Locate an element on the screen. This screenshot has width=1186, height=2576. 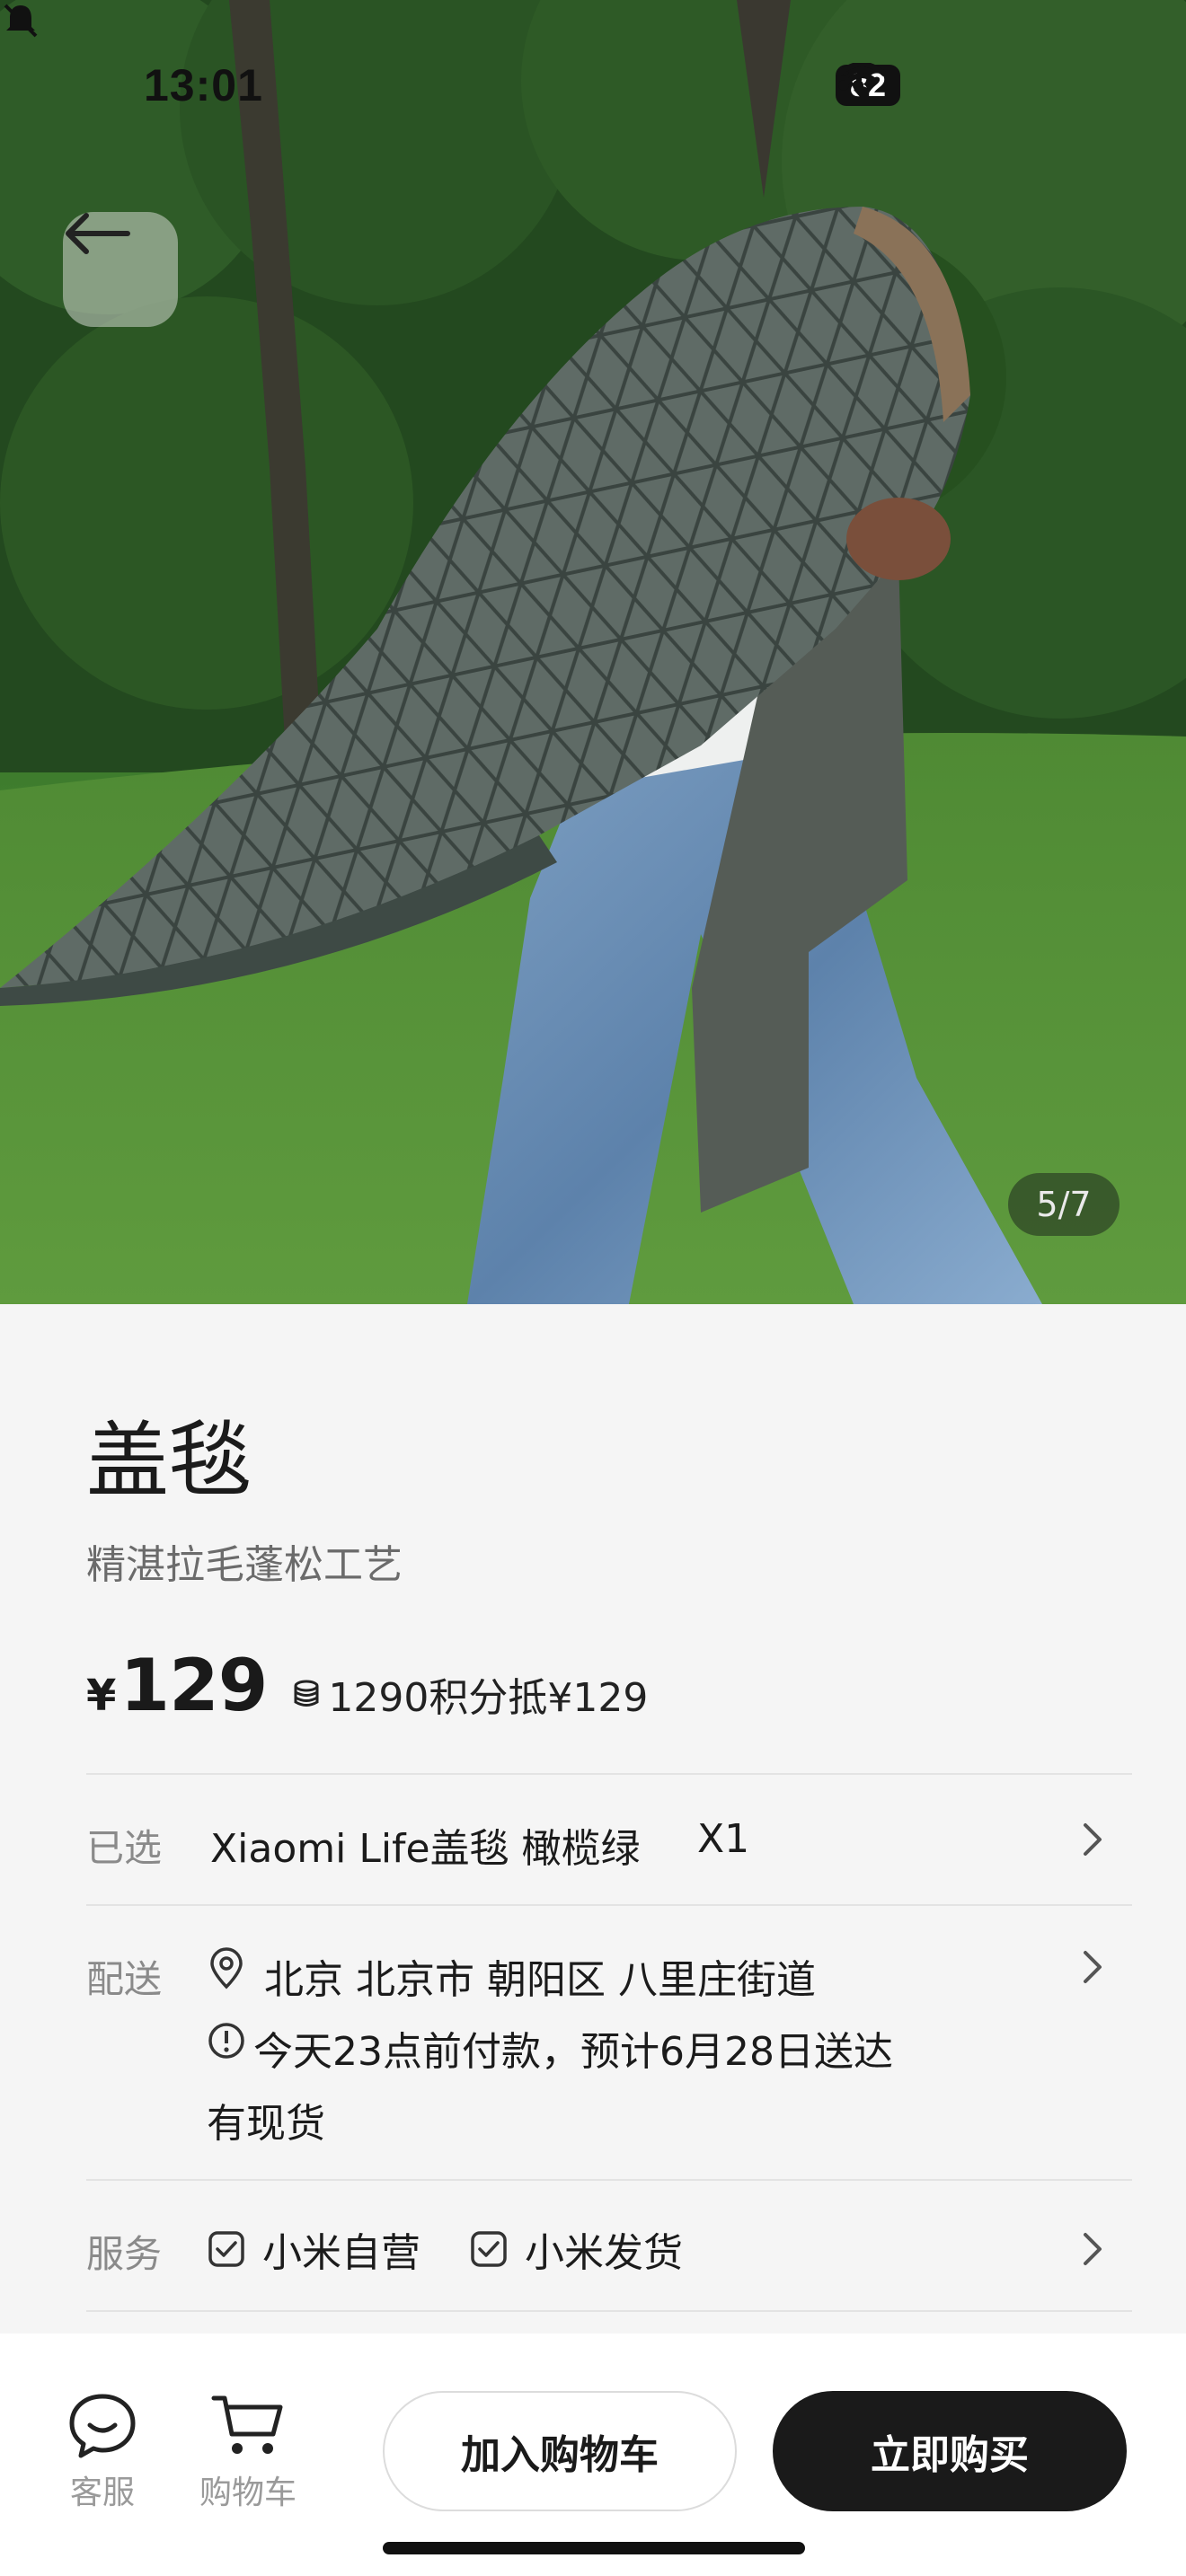
status-icons: 82 is located at coordinates (868, 85).